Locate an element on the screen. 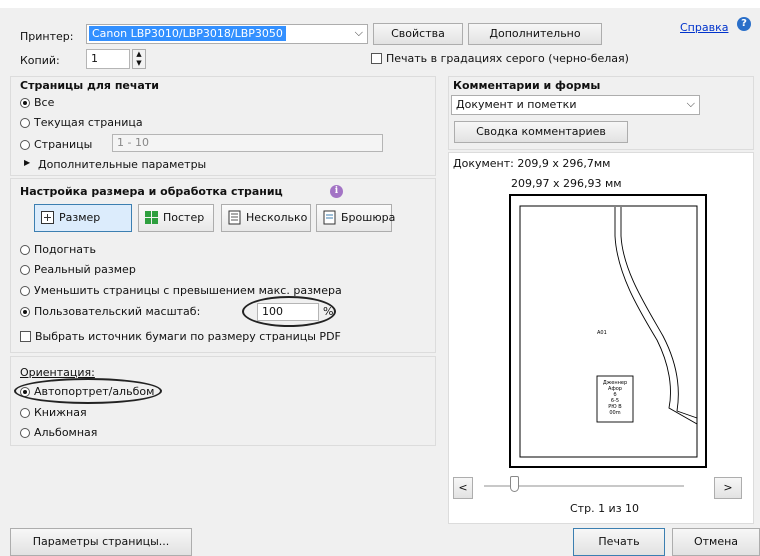  info-icon: i is located at coordinates (336, 191).